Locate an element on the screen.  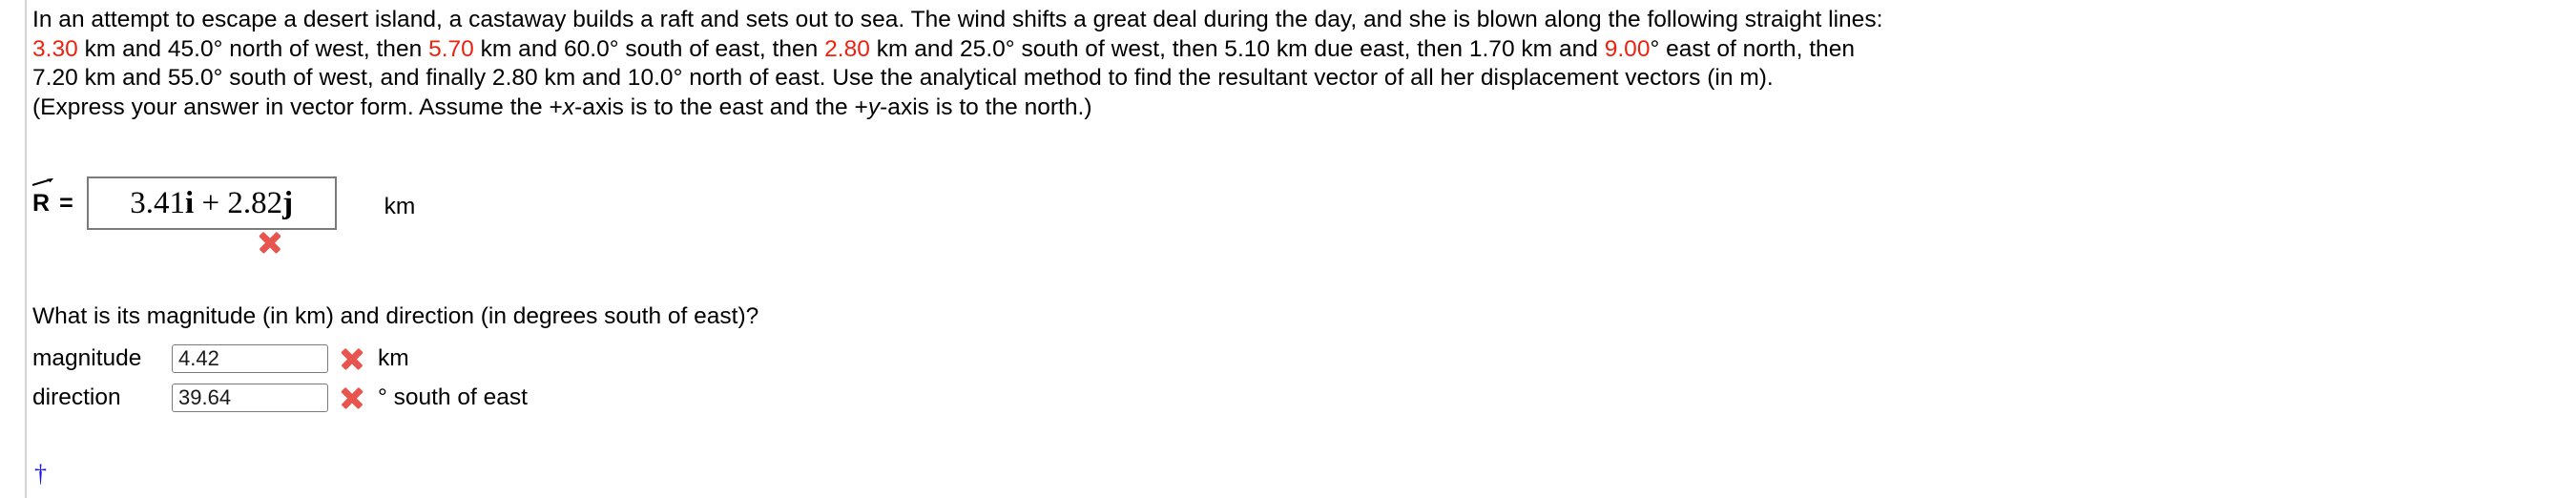
vector-answer-input: 3.41i + 2.82j is located at coordinates (211, 203).